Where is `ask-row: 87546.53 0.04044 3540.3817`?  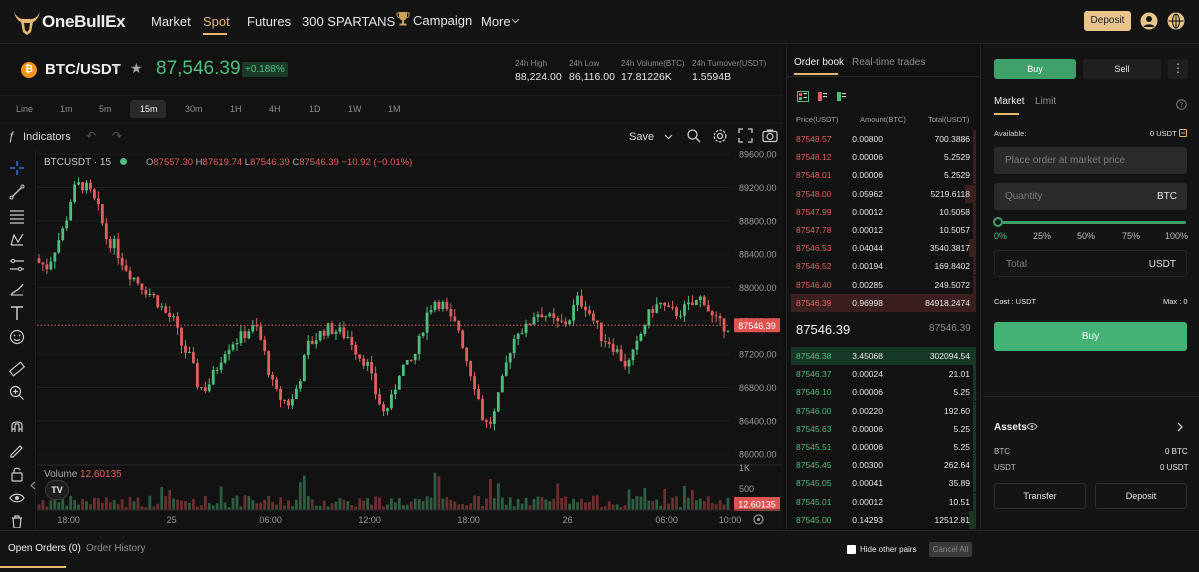 ask-row: 87546.53 0.04044 3540.3817 is located at coordinates (883, 248).